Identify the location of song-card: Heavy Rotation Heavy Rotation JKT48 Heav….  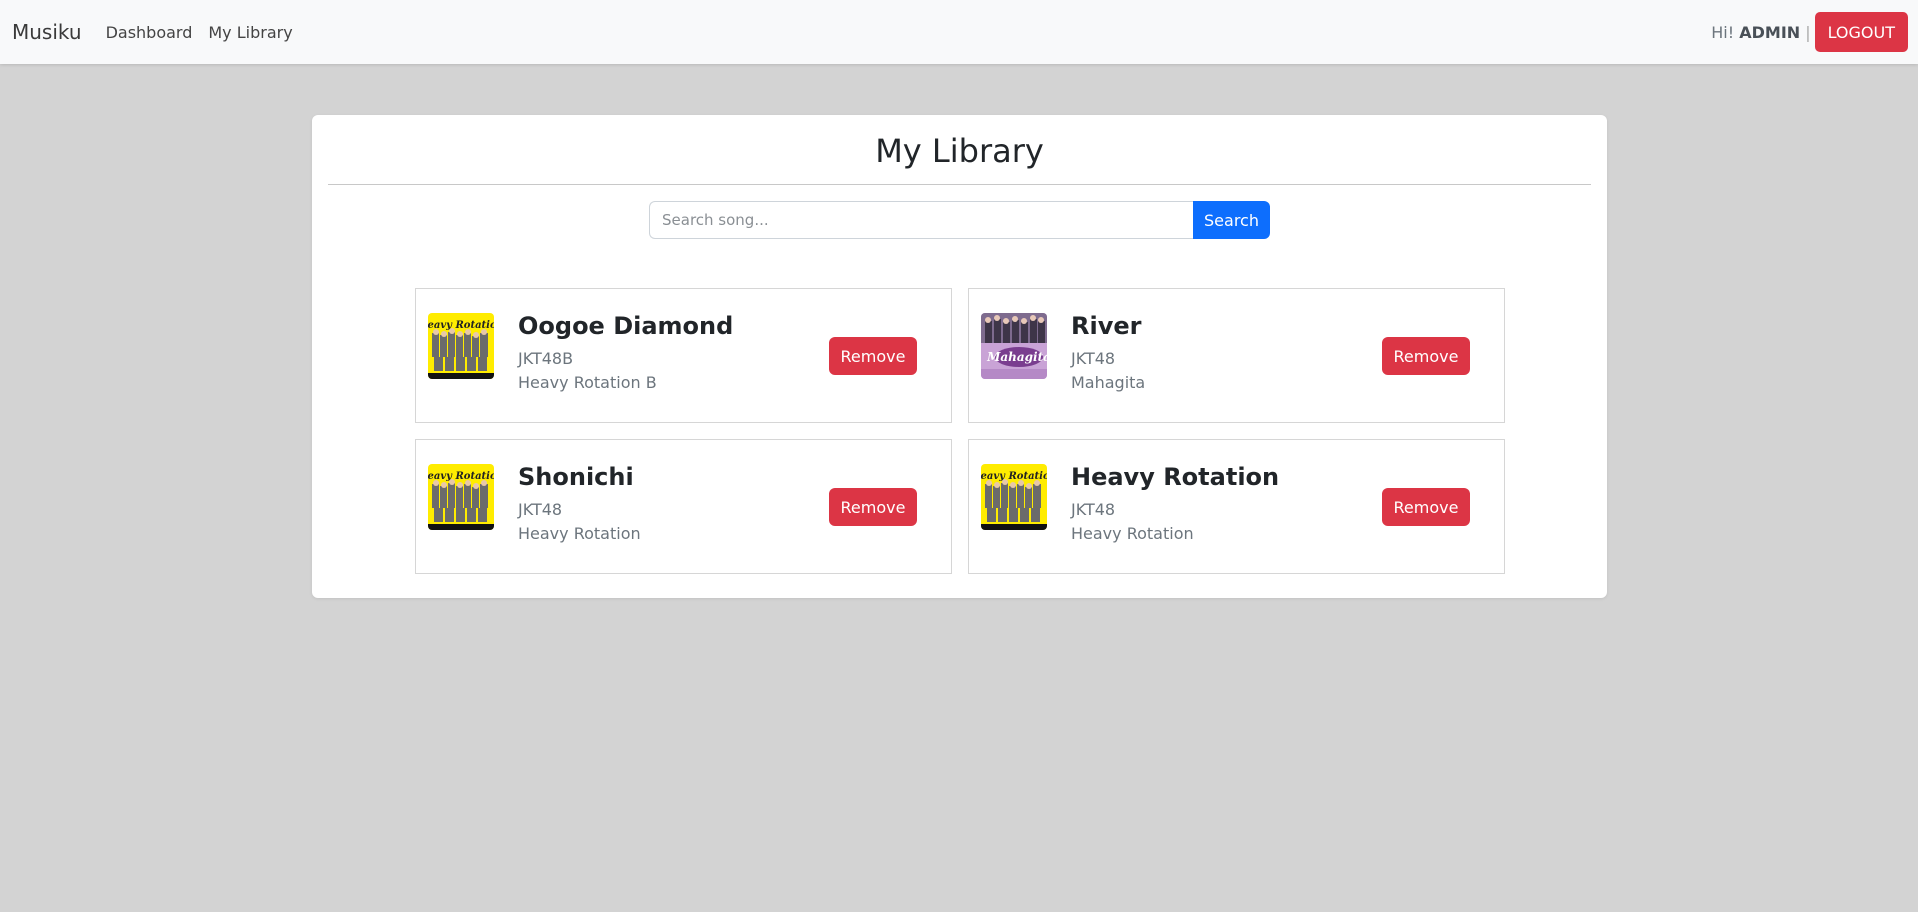
(1236, 506).